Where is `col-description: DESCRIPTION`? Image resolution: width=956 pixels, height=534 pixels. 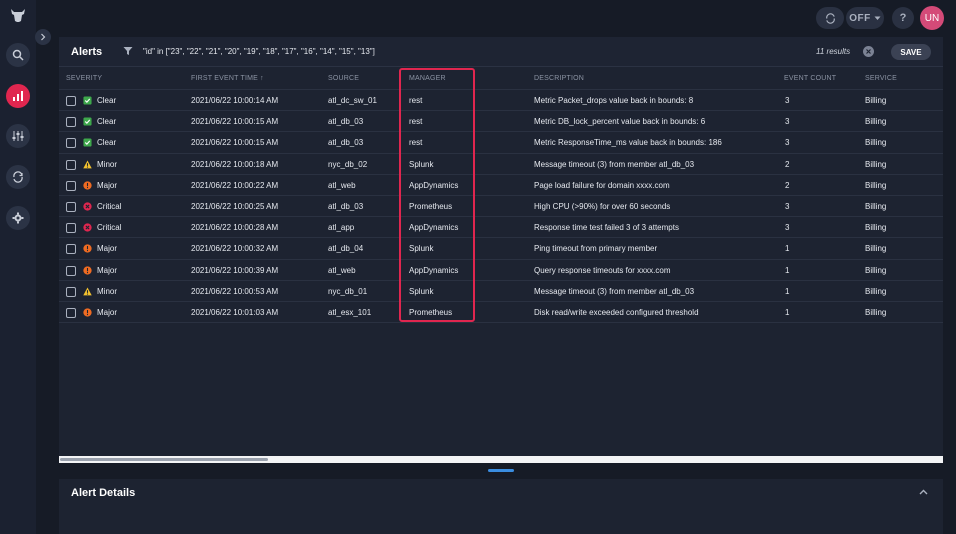 col-description: DESCRIPTION is located at coordinates (559, 78).